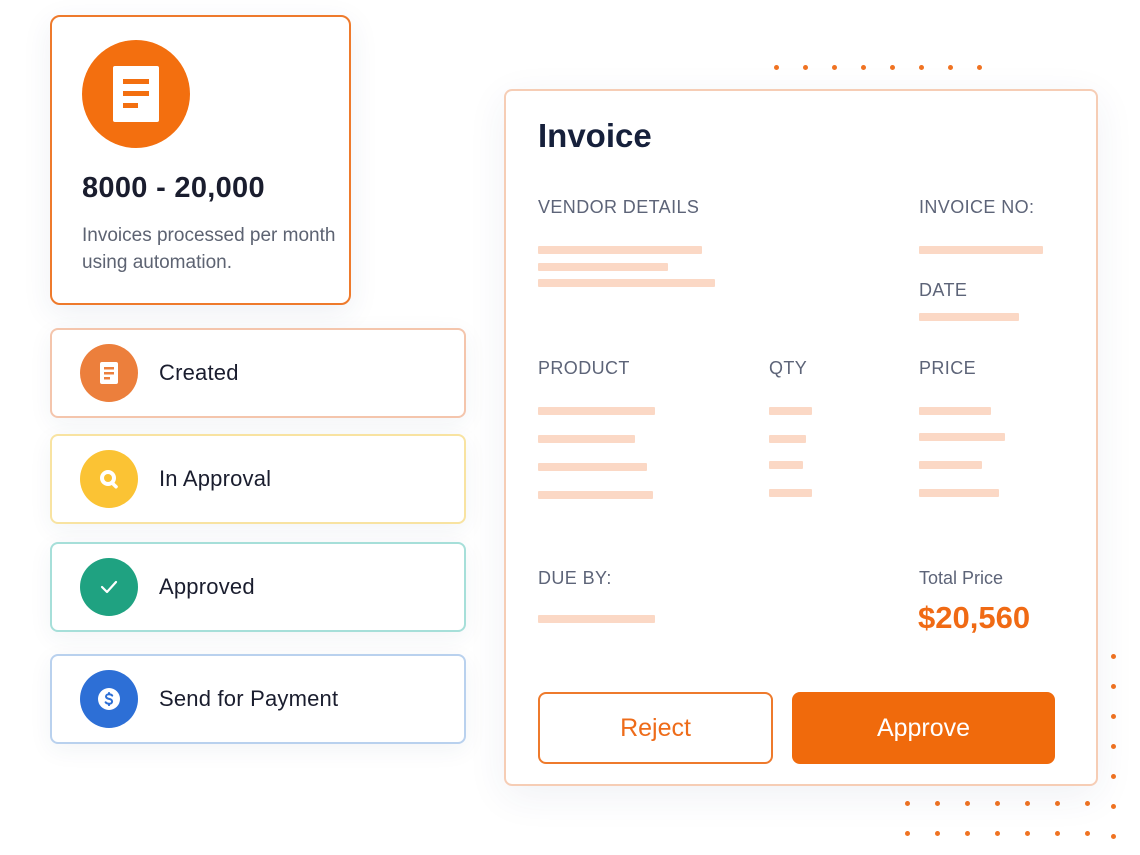 The width and height of the screenshot is (1140, 855). I want to click on date-placeholder, so click(969, 317).